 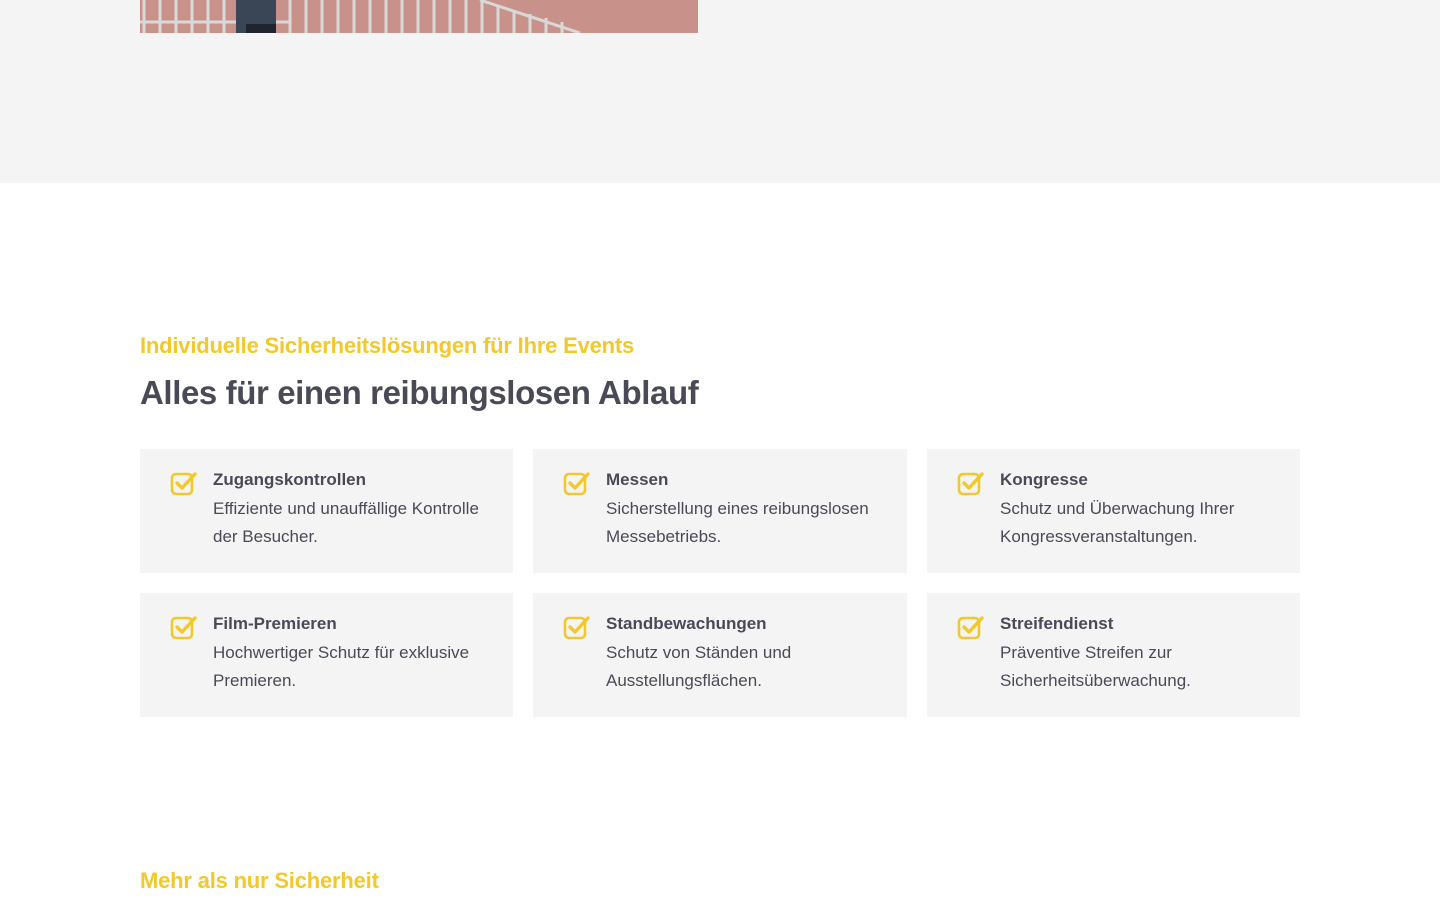 I want to click on service-card-title: Kongresse, so click(x=1044, y=479).